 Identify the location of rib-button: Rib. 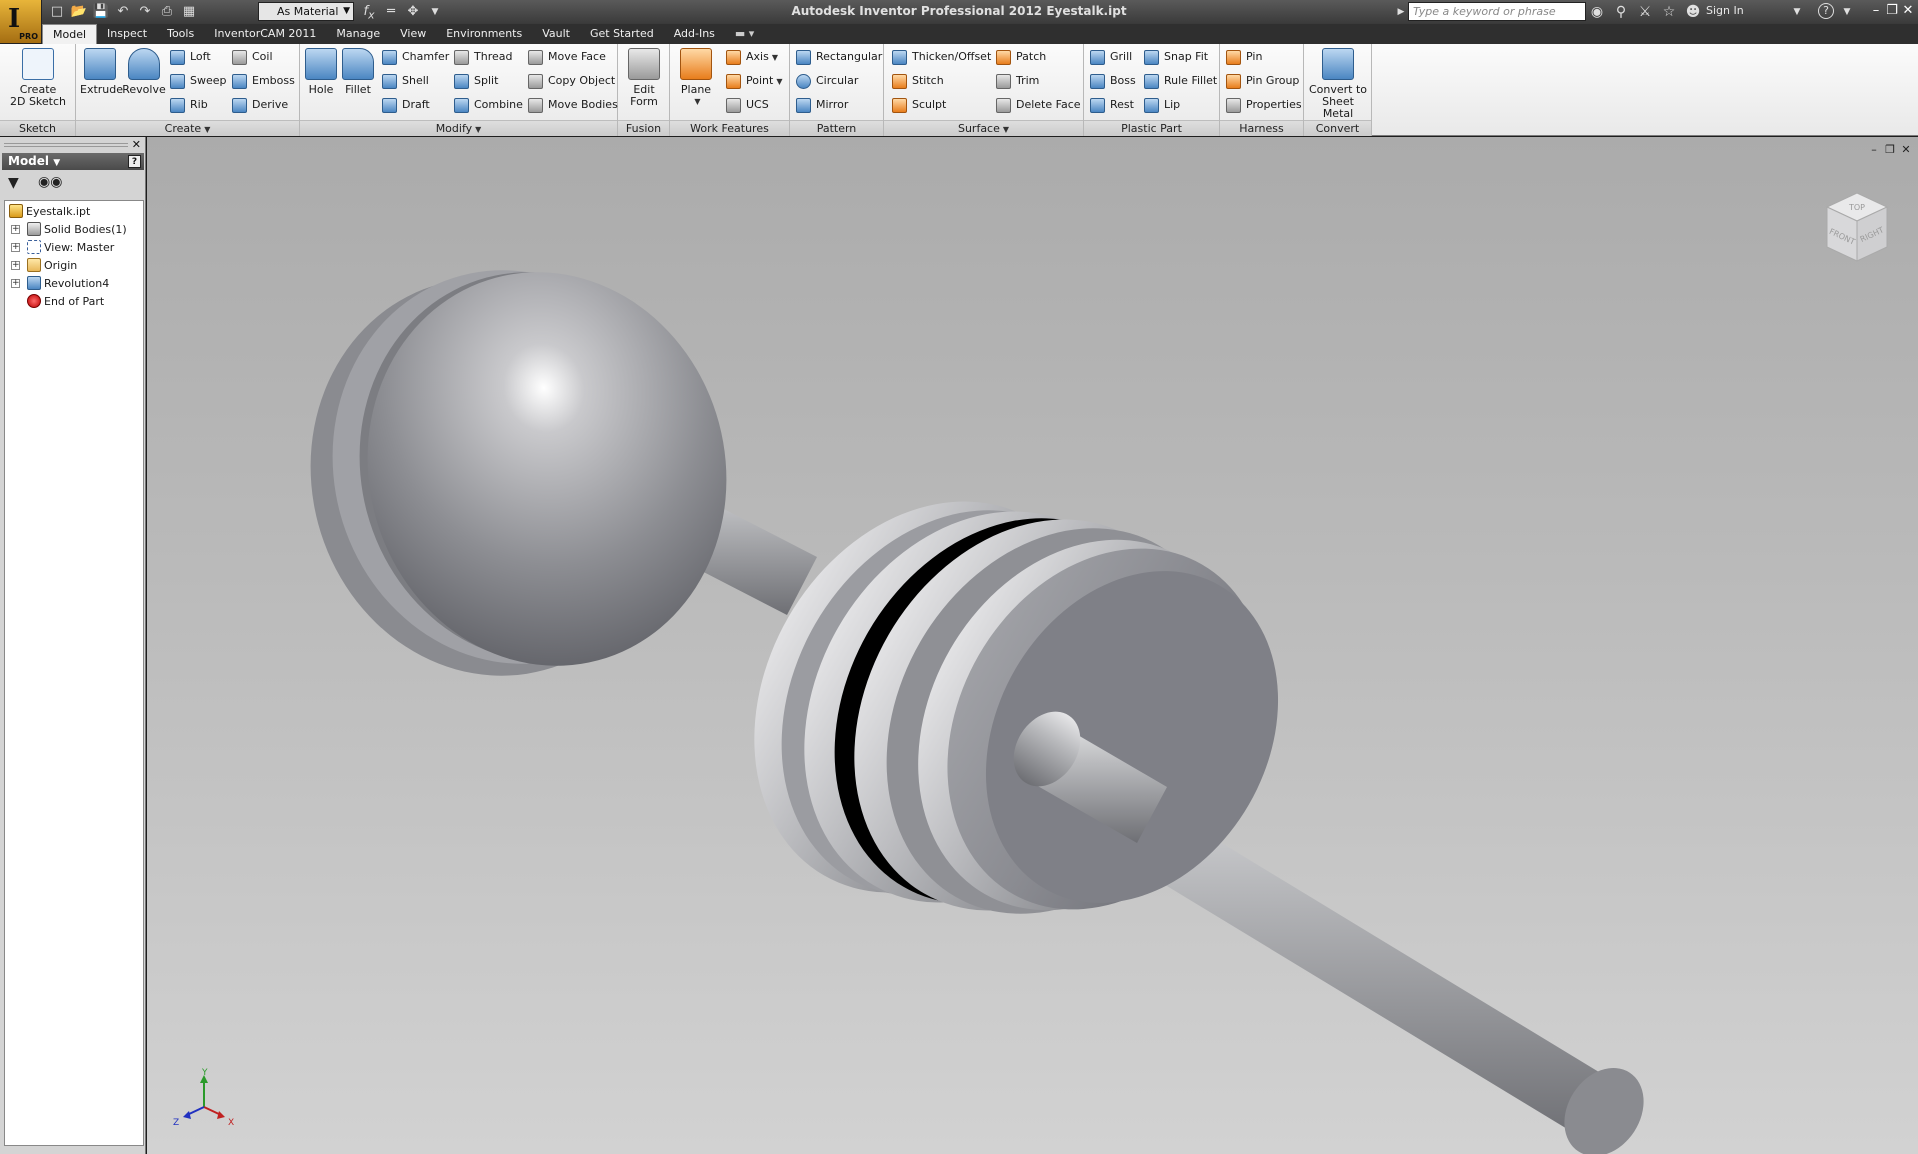
(189, 105).